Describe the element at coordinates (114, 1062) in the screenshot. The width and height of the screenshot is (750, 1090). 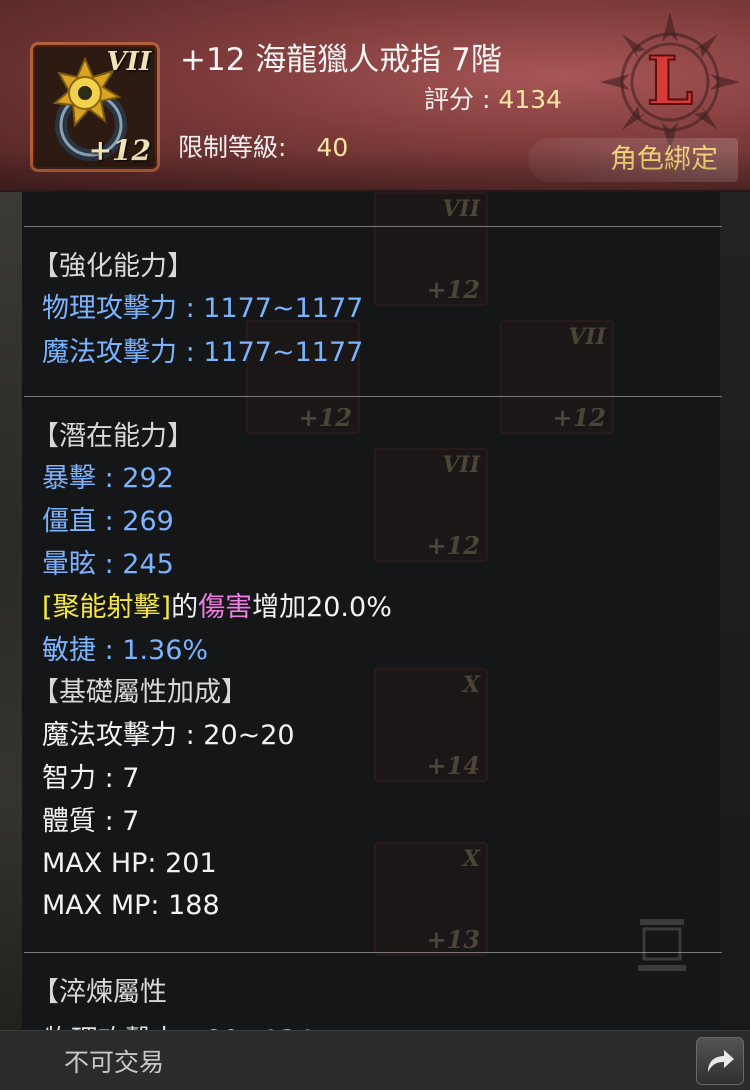
I see `trade-status: 不可交易` at that location.